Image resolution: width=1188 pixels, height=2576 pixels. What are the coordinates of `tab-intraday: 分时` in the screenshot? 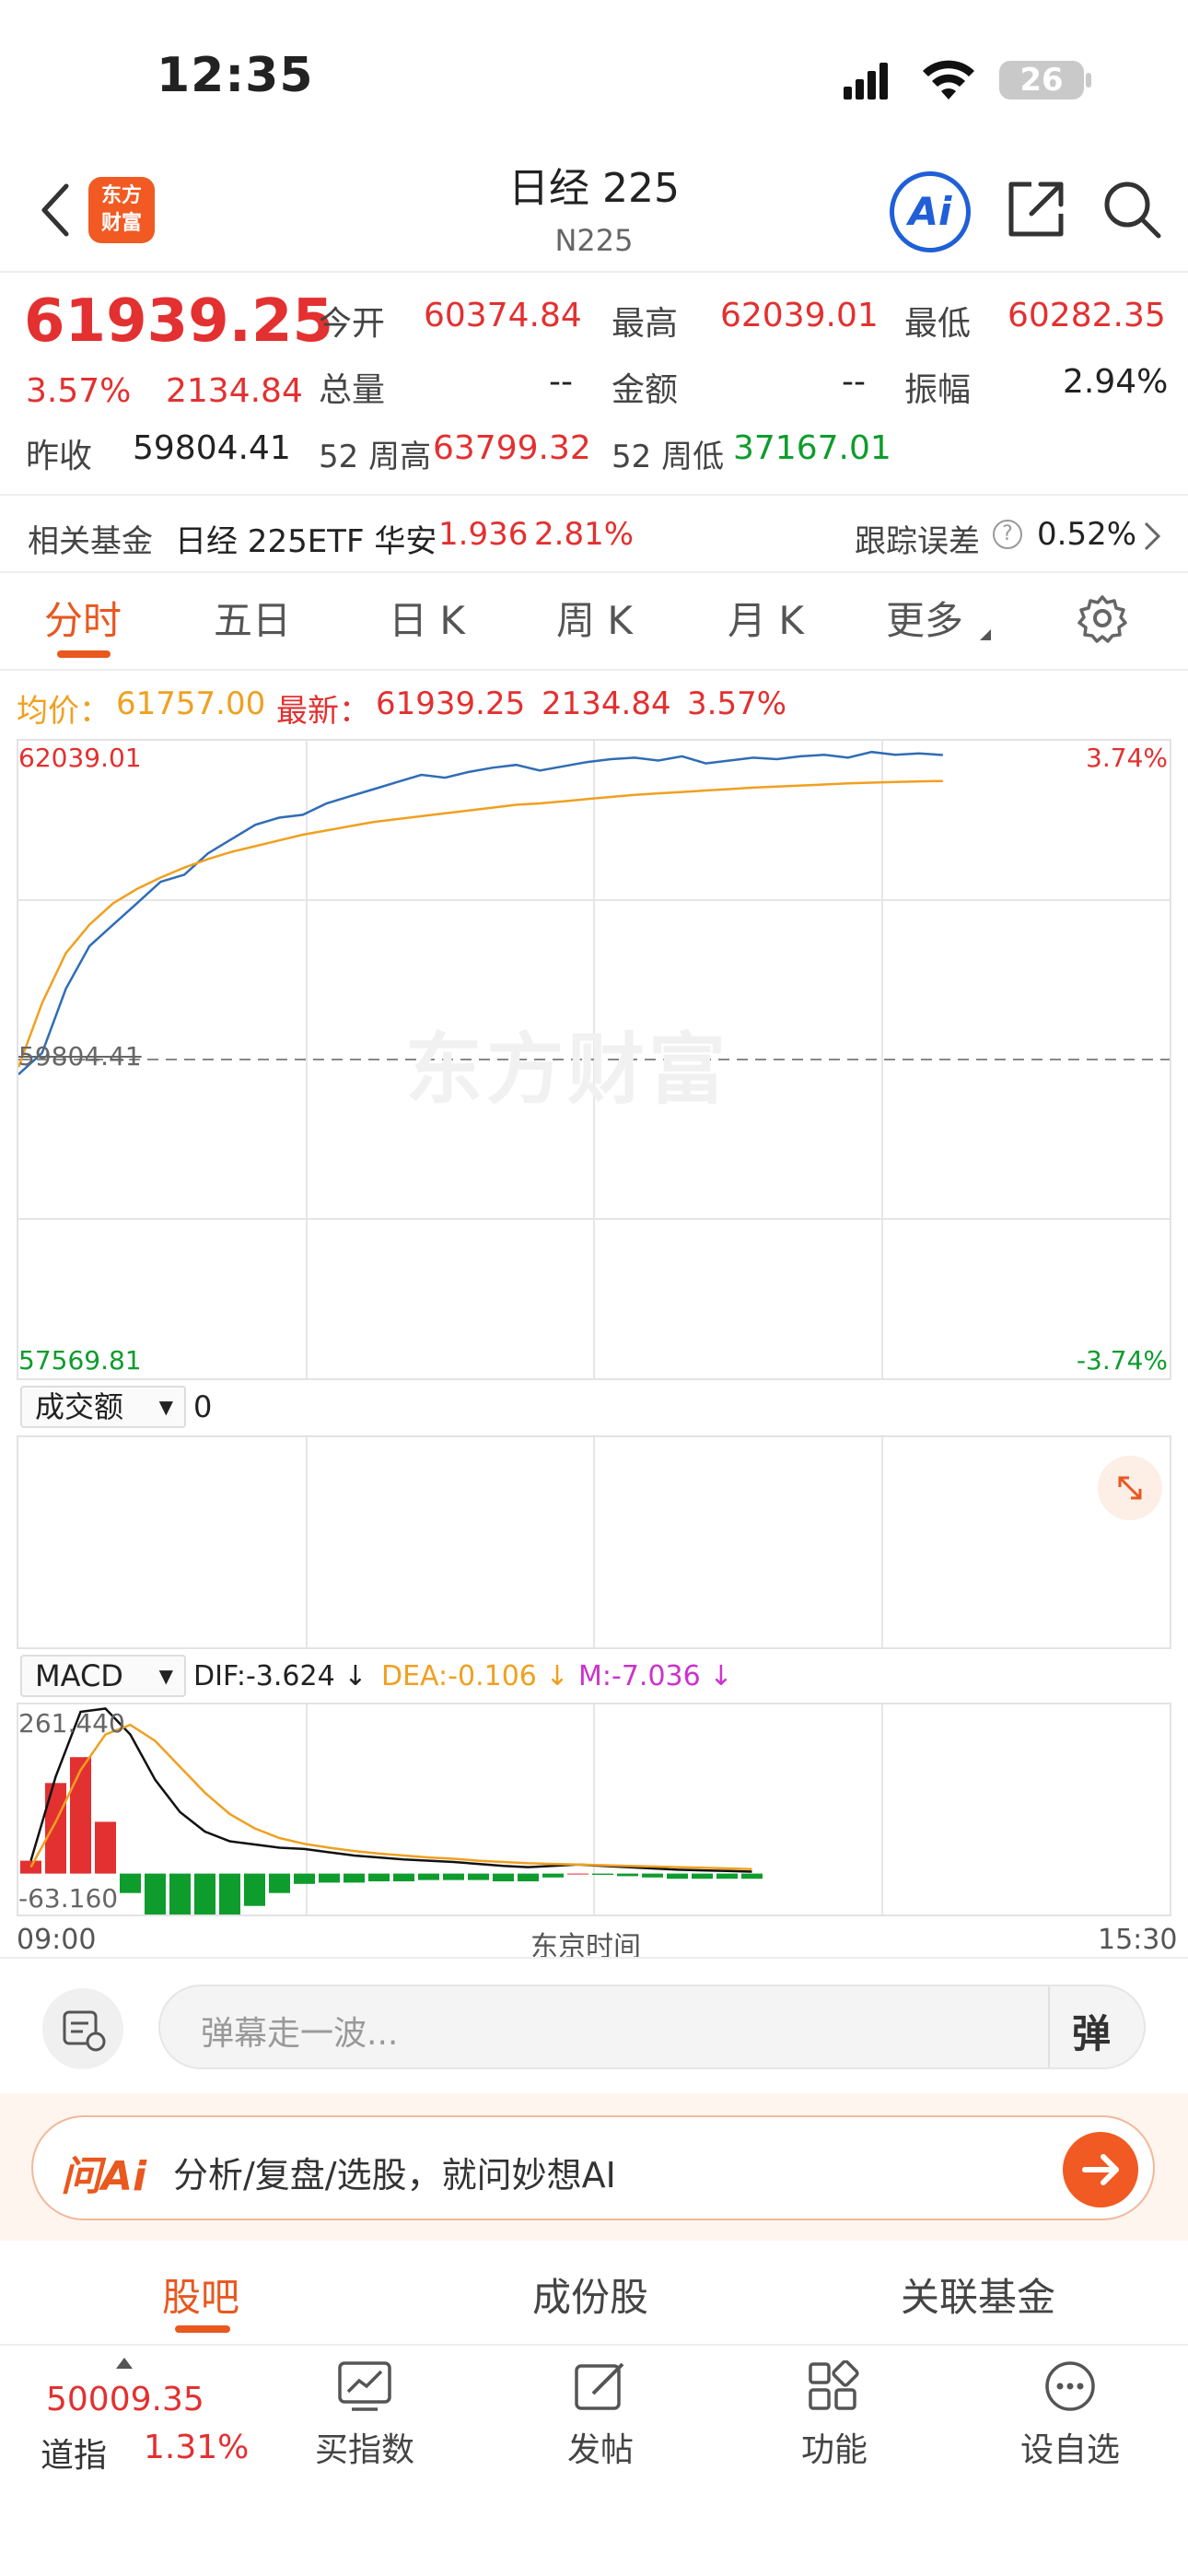 It's located at (83, 618).